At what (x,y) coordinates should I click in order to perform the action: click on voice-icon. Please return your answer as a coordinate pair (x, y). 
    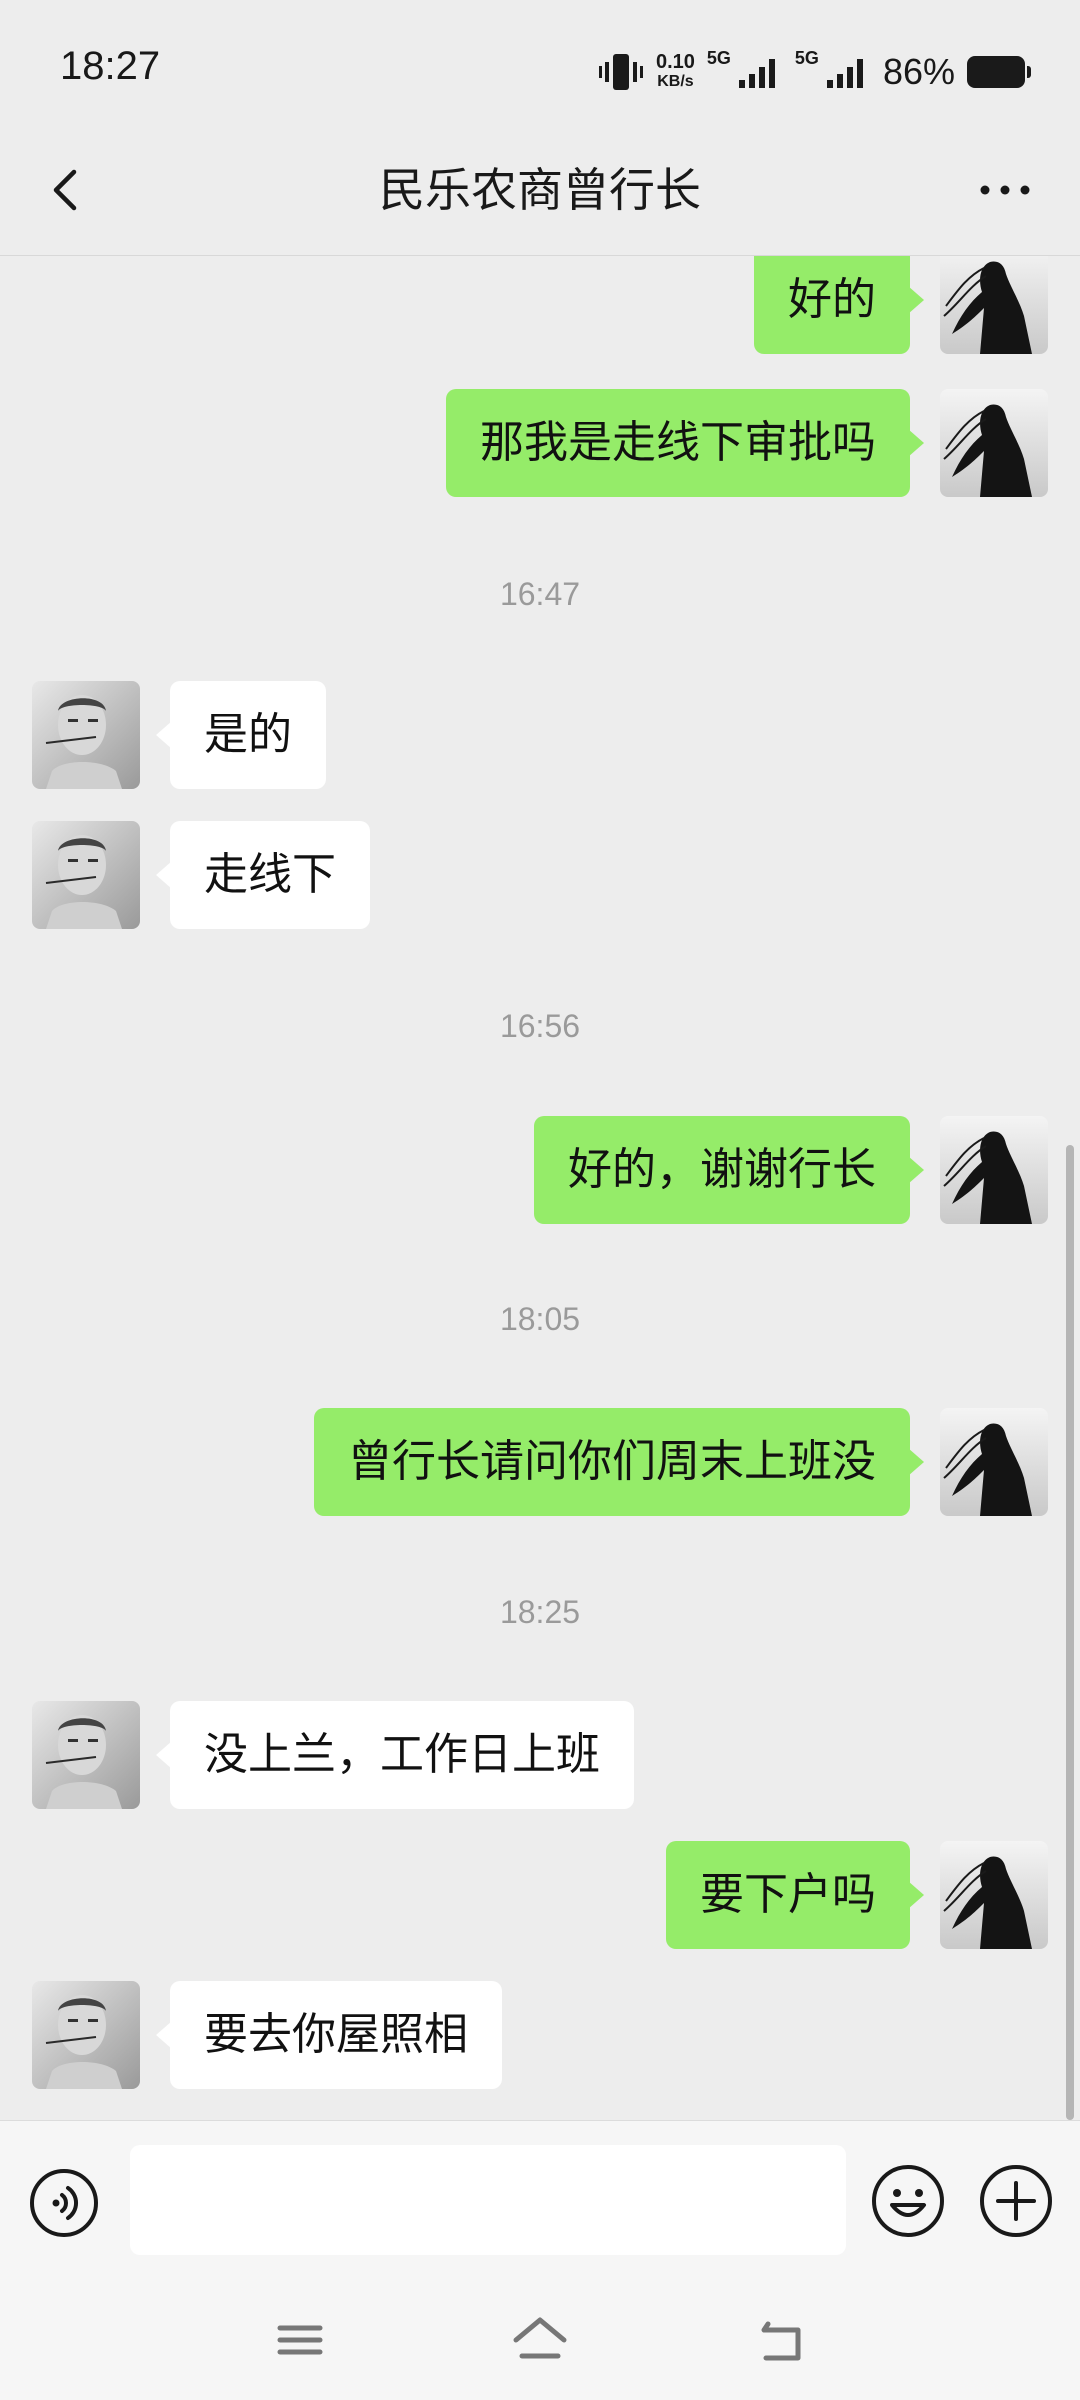
    Looking at the image, I should click on (64, 2203).